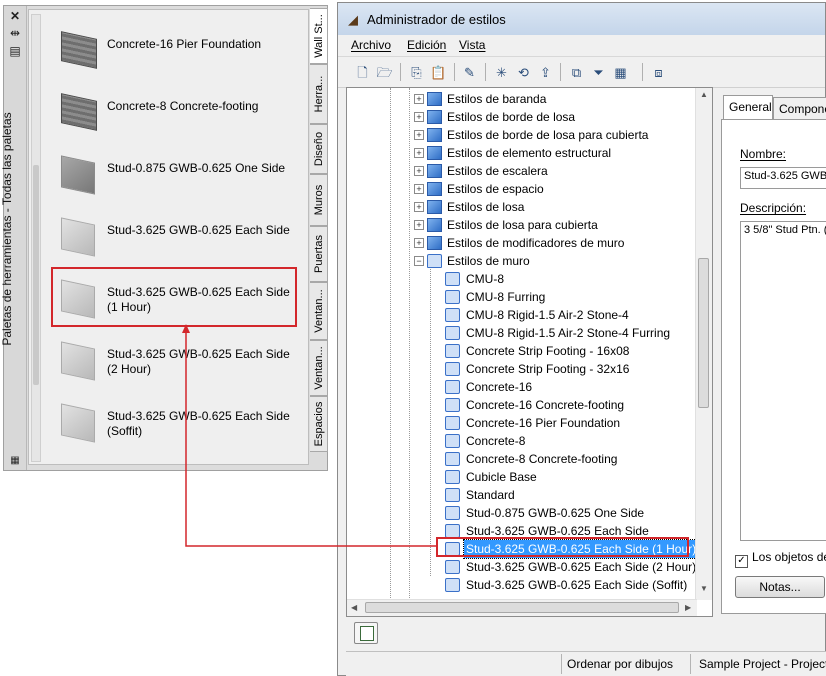 This screenshot has width=826, height=676. Describe the element at coordinates (36, 238) in the screenshot. I see `palette-scrollbar` at that location.